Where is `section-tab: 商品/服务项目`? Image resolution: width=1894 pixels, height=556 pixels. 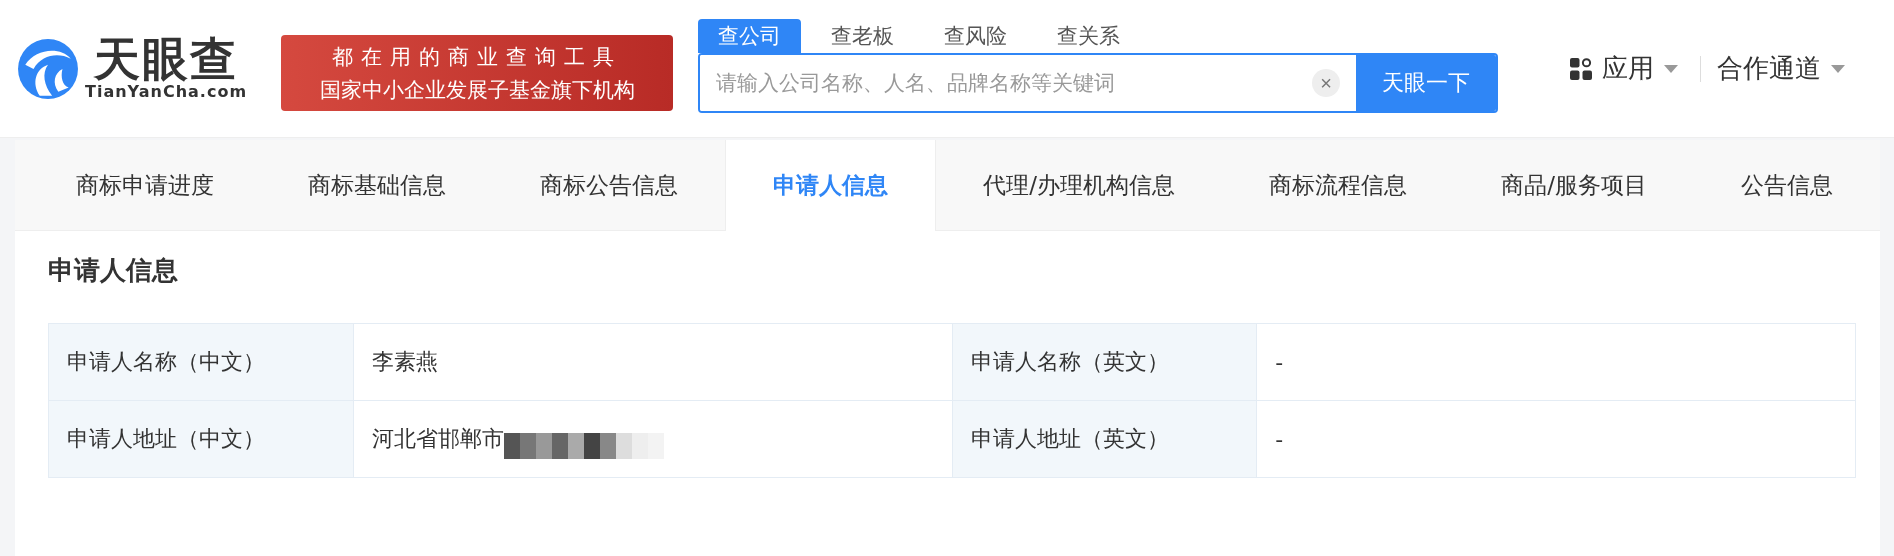
section-tab: 商品/服务项目 is located at coordinates (1574, 185).